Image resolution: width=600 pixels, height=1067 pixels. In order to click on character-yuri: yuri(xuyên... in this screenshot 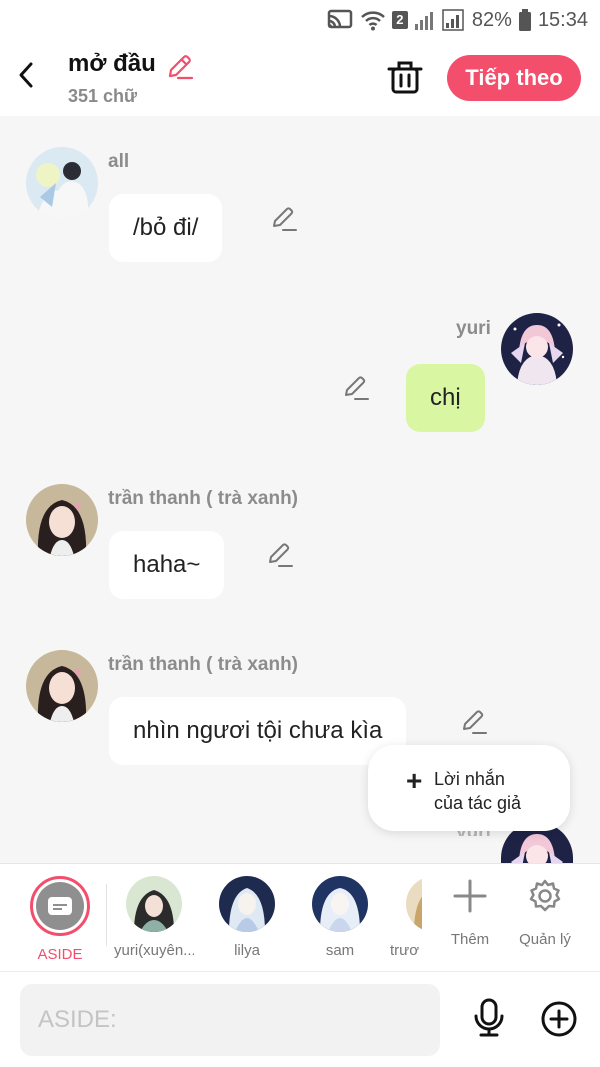, I will do `click(154, 917)`.